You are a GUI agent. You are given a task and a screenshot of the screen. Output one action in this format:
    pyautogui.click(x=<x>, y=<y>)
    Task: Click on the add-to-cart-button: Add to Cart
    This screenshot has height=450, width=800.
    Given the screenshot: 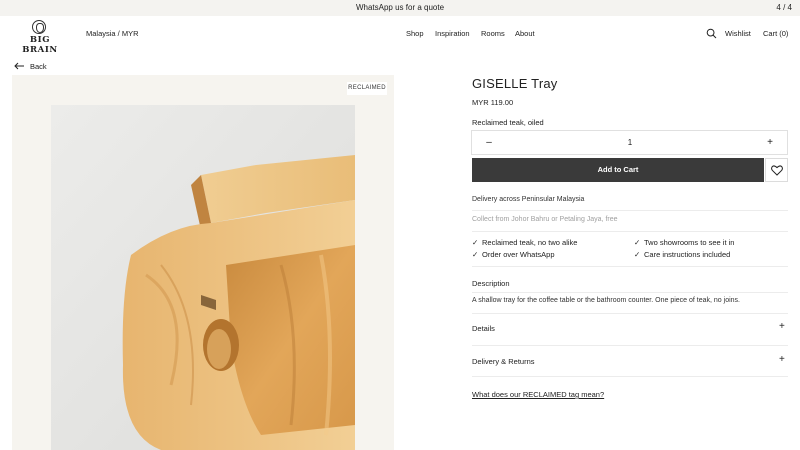 What is the action you would take?
    pyautogui.click(x=618, y=170)
    